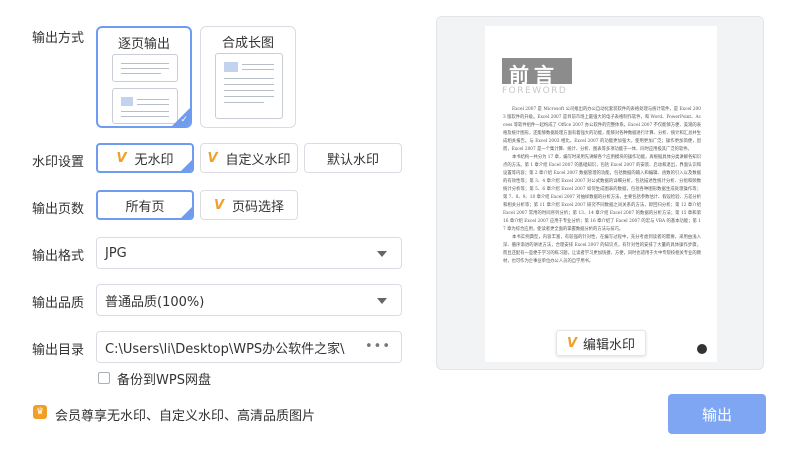 The height and width of the screenshot is (466, 798). What do you see at coordinates (247, 43) in the screenshot?
I see `mode-long-image-label: 合成长图` at bounding box center [247, 43].